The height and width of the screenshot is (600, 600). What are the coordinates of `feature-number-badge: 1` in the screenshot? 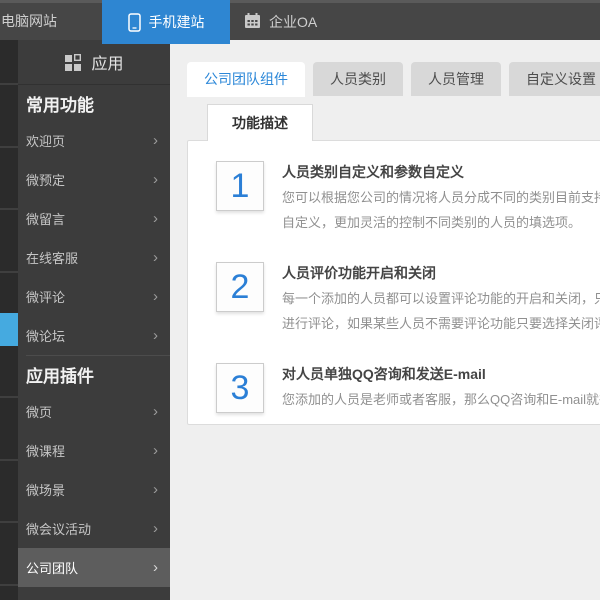 It's located at (240, 186).